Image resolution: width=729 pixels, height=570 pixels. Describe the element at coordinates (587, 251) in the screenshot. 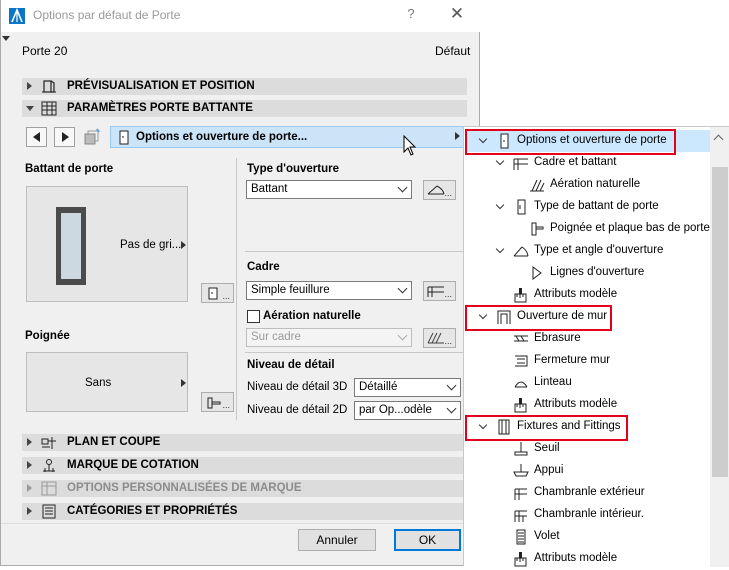

I see `tree-item: Type et angle d'ouverture` at that location.